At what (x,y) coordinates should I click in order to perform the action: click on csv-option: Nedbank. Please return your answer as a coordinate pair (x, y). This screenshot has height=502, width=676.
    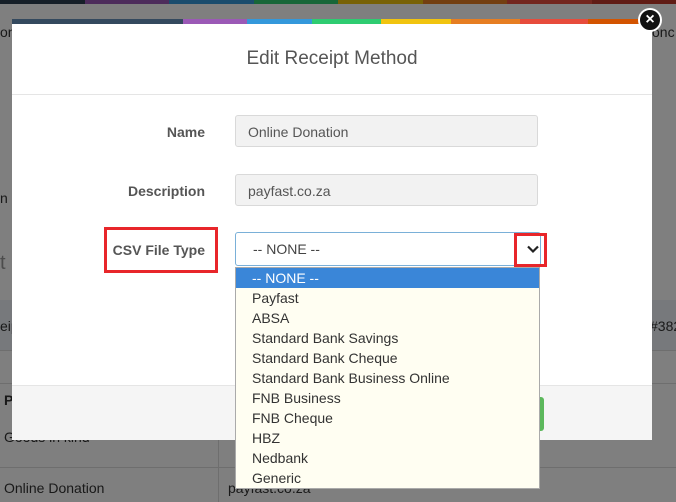
    Looking at the image, I should click on (387, 458).